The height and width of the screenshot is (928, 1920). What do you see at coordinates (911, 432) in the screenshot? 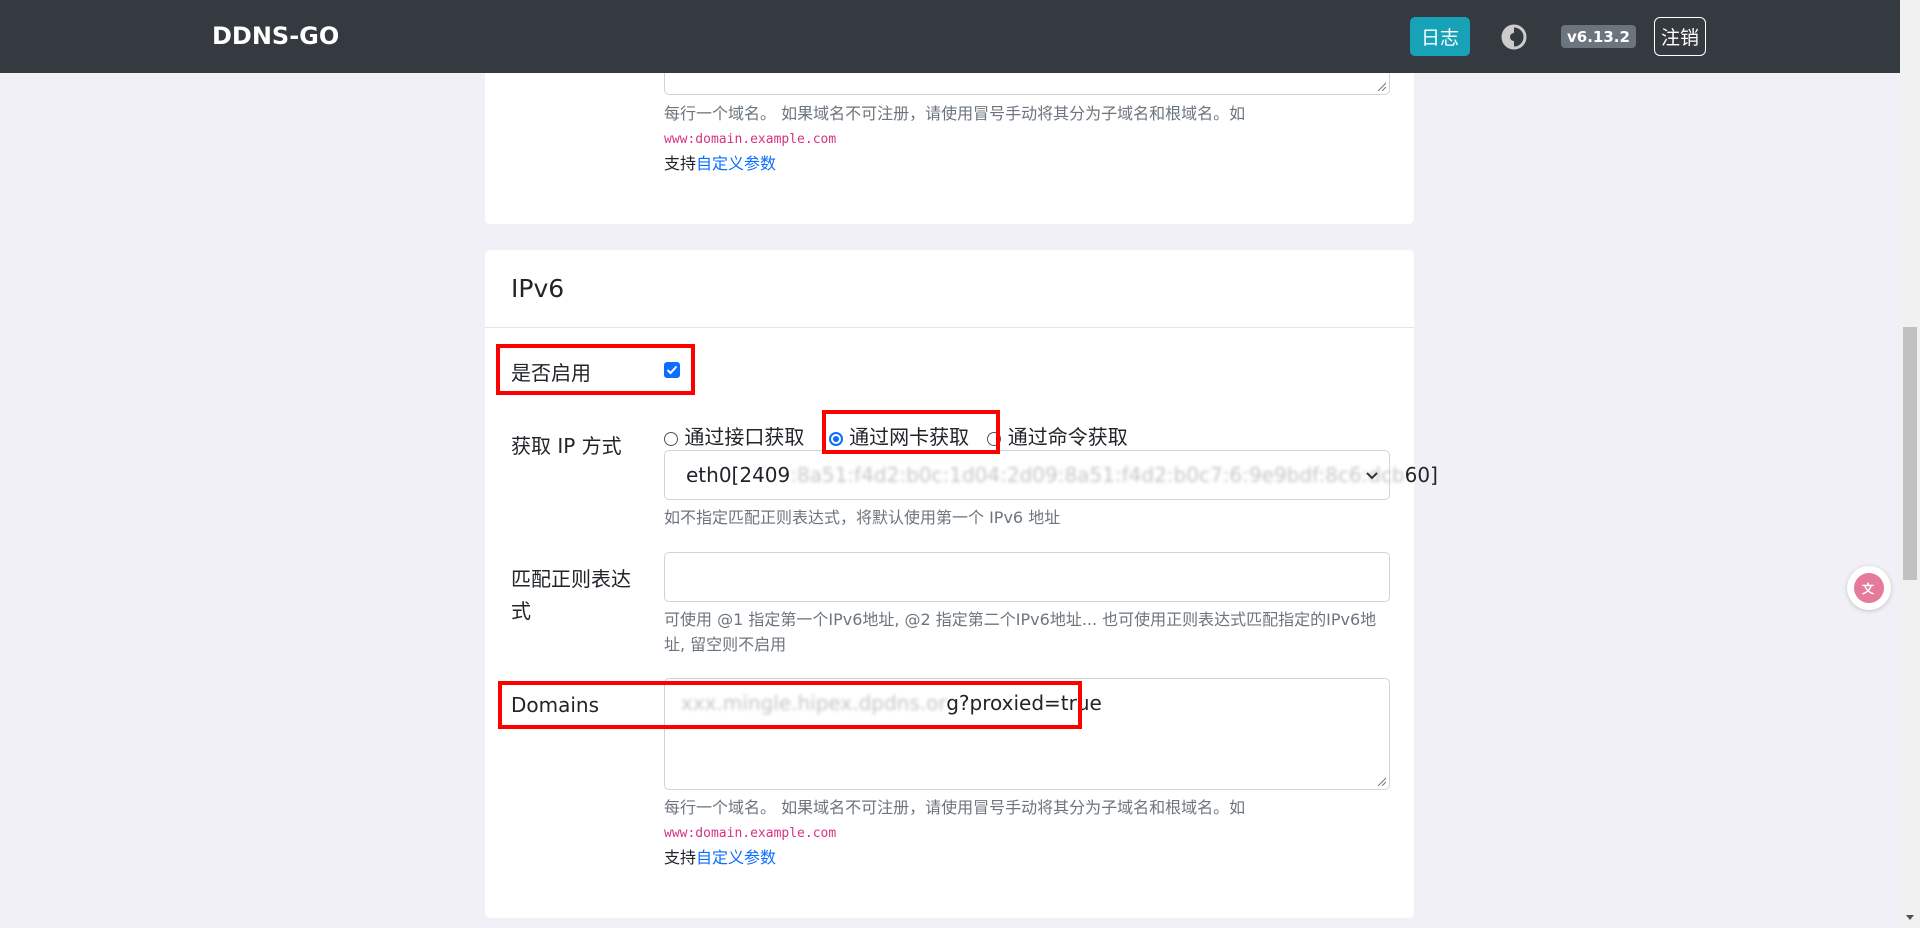
I see `highlight-network-card` at bounding box center [911, 432].